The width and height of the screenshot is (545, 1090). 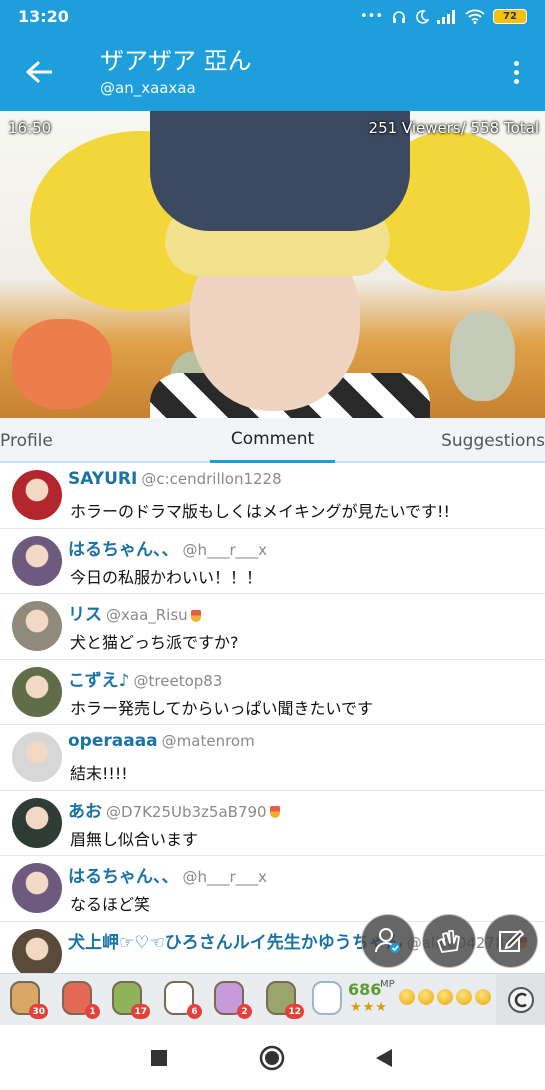 I want to click on tab-suggestions: Suggestions, so click(x=493, y=440).